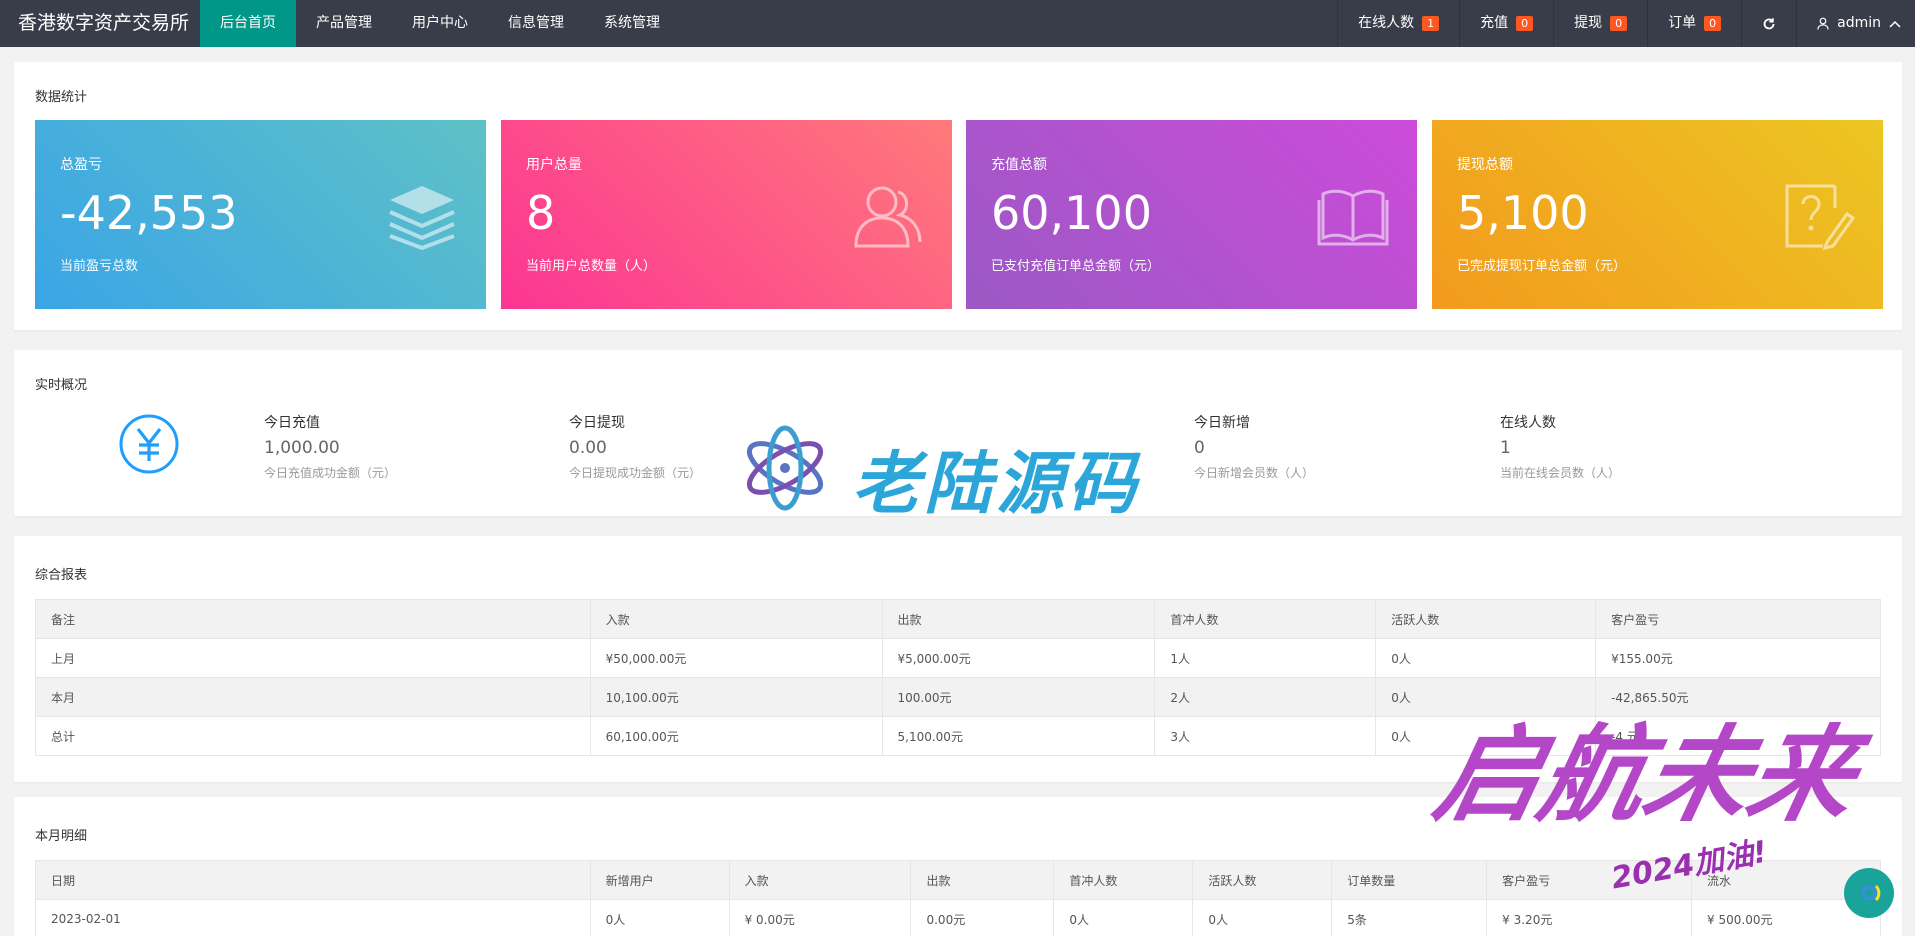 The height and width of the screenshot is (936, 1915). What do you see at coordinates (313, 697) in the screenshot?
I see `table-cell: 本月` at bounding box center [313, 697].